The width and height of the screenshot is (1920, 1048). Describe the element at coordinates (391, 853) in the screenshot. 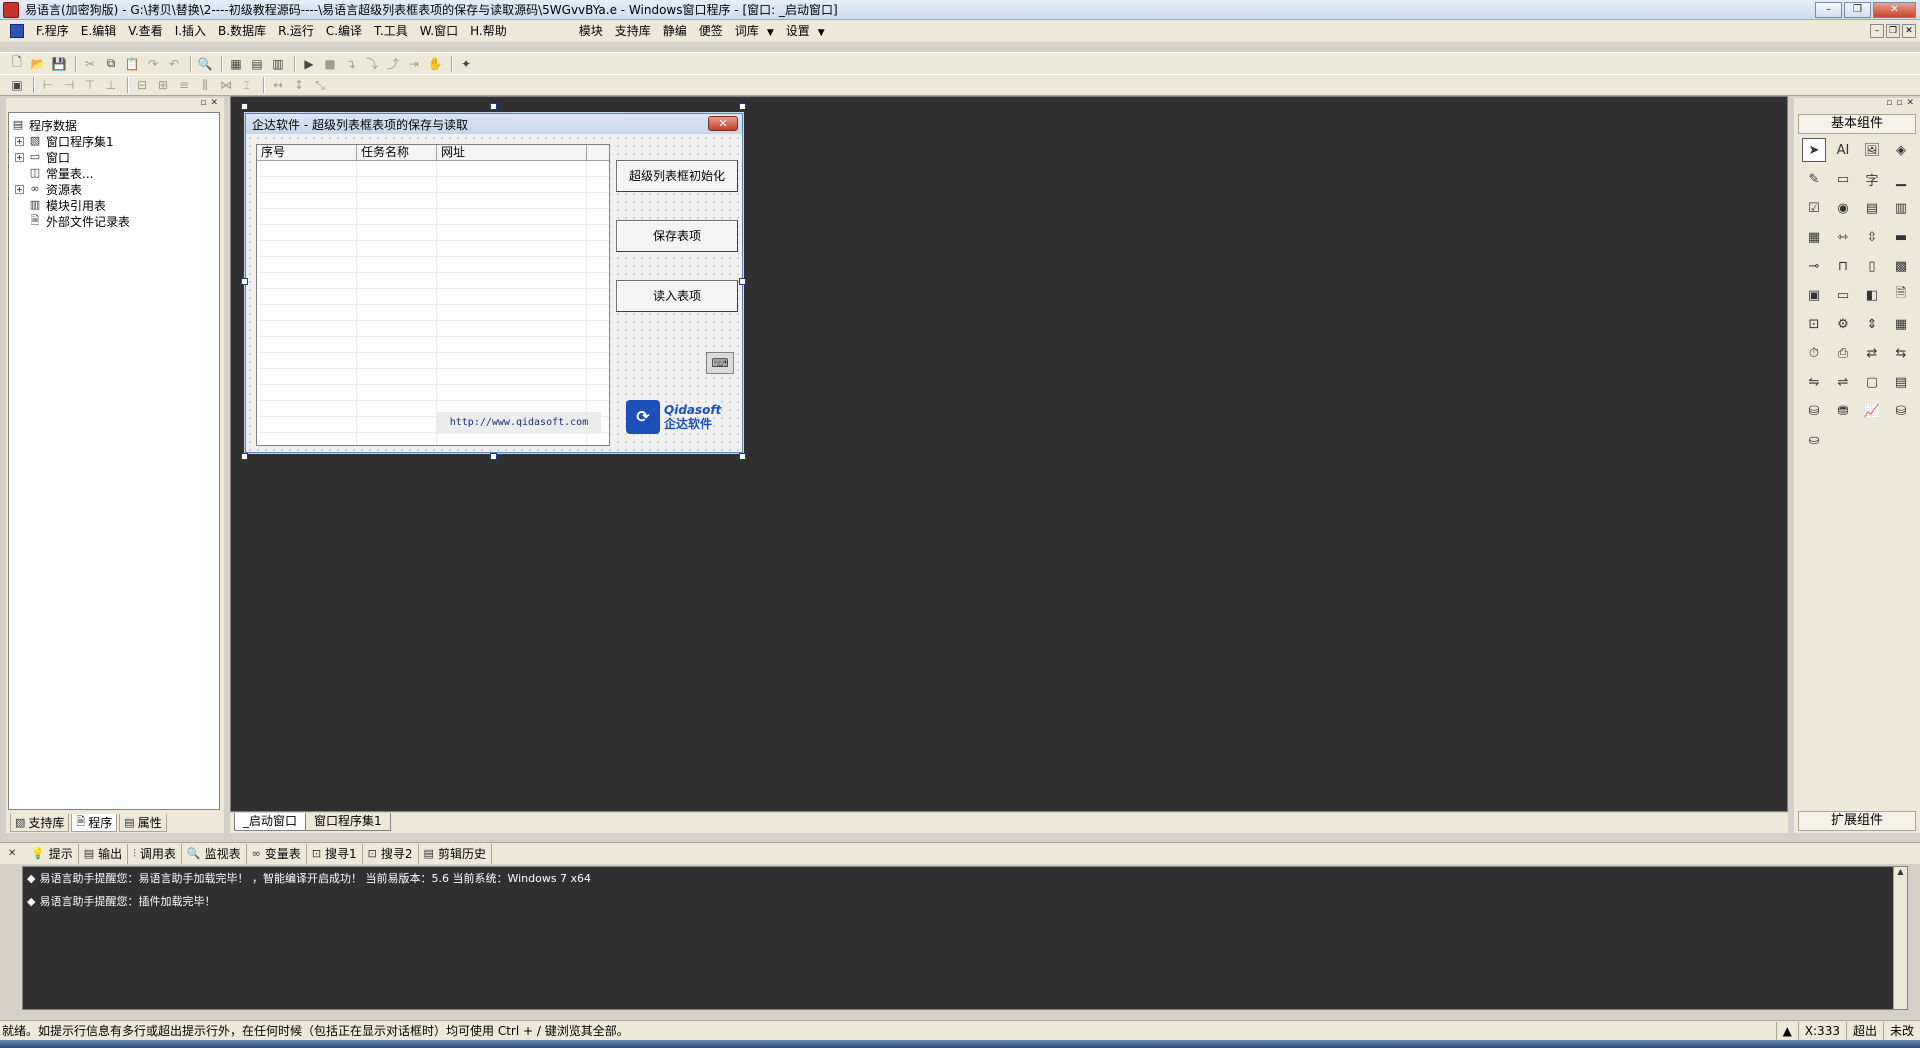

I see `tab-search-2: ⊡ 搜寻2` at that location.